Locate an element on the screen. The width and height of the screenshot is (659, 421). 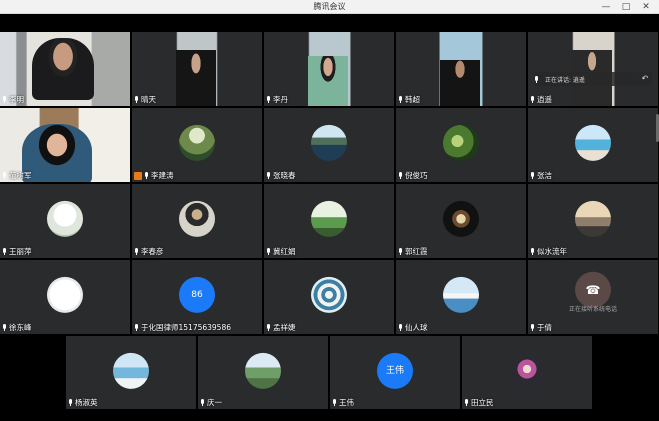
participant-tile: 仙人球 is located at coordinates (461, 297).